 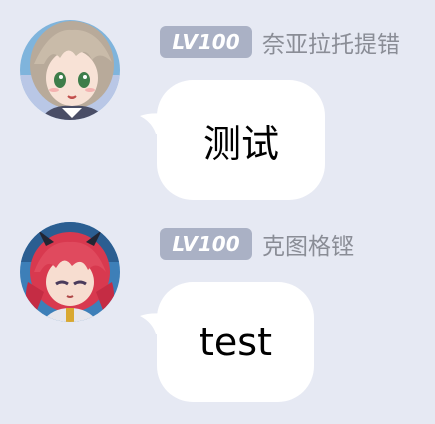 I want to click on message-bubble: 测试, so click(x=241, y=140).